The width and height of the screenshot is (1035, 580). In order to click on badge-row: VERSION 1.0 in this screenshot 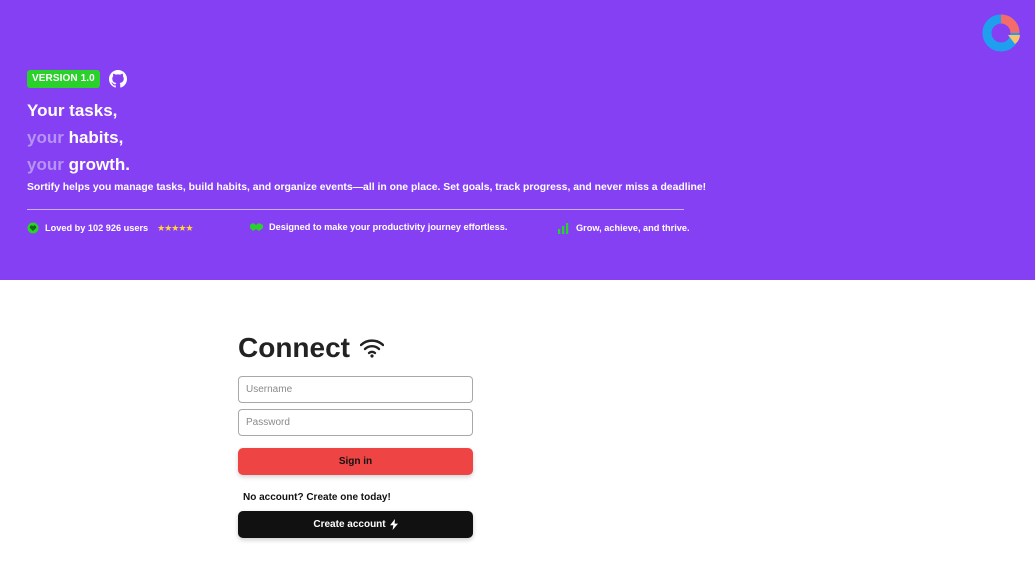, I will do `click(77, 79)`.